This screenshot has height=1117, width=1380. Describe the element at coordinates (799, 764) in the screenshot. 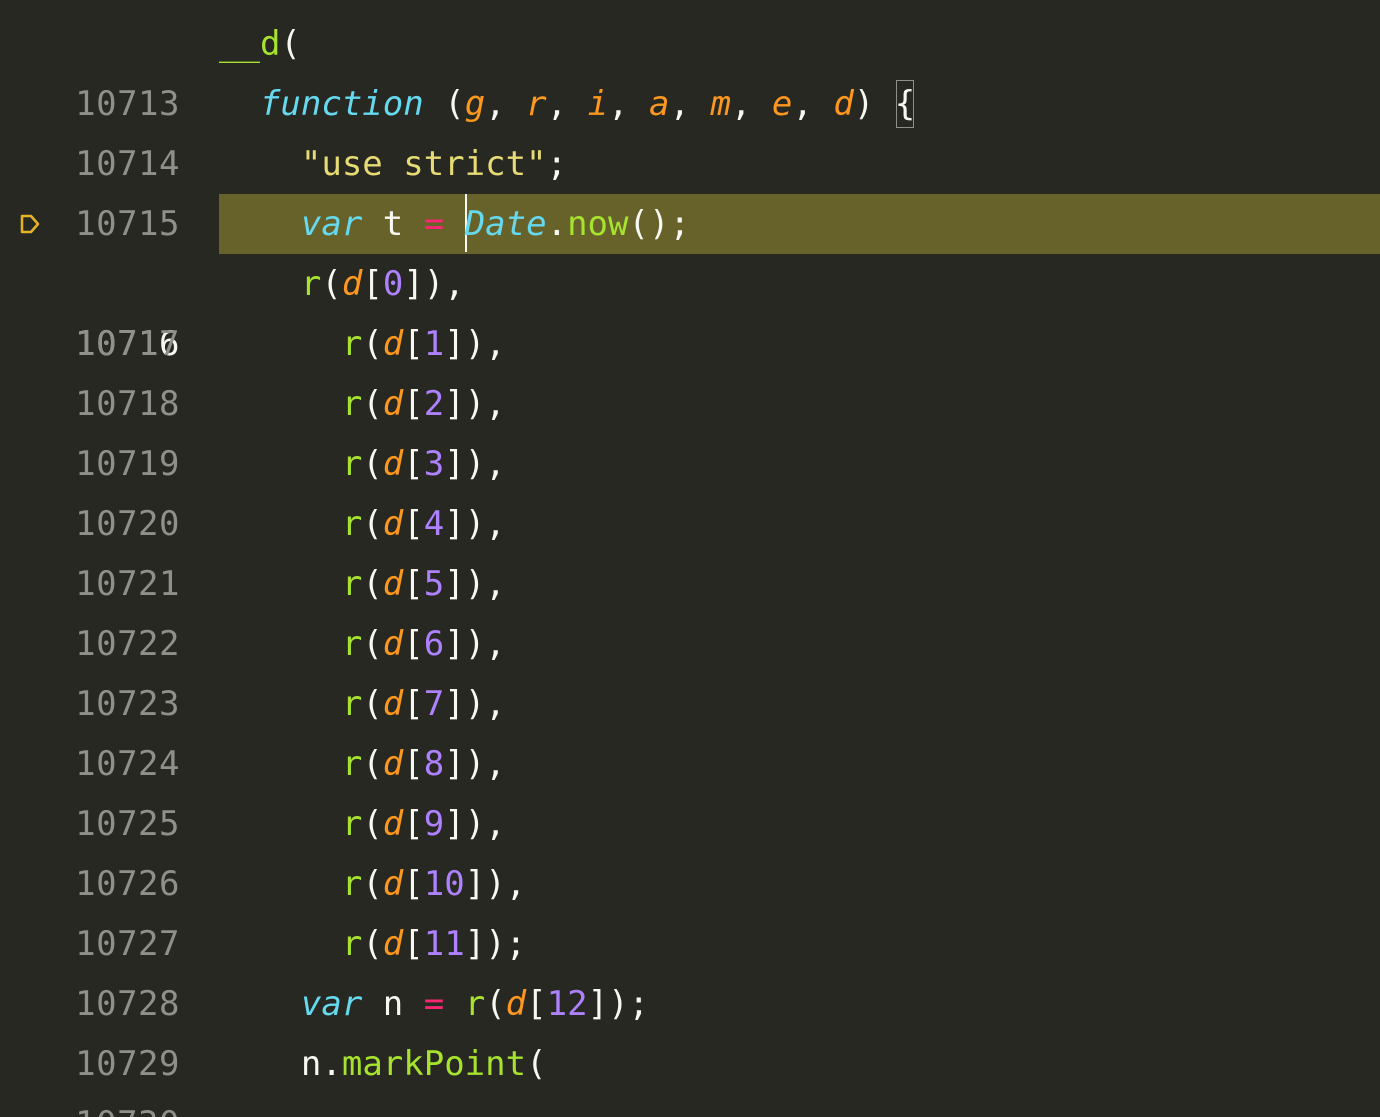

I see `code-text: r(d[8]),` at that location.